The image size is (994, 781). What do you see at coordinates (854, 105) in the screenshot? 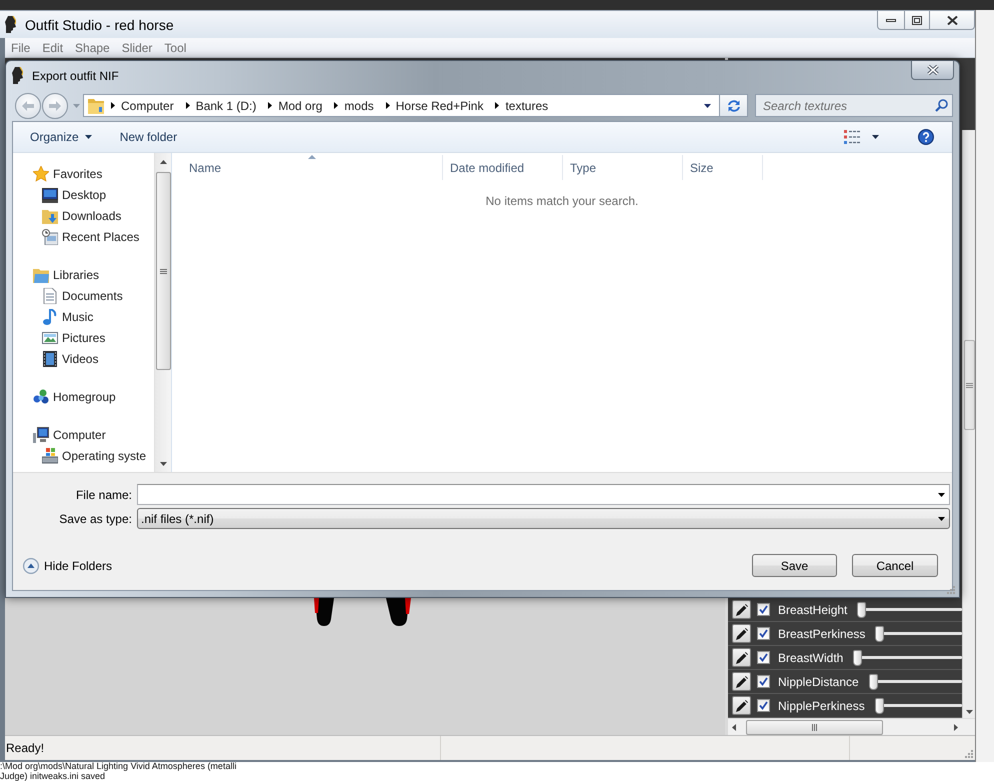
I see `search-field: Search textures` at bounding box center [854, 105].